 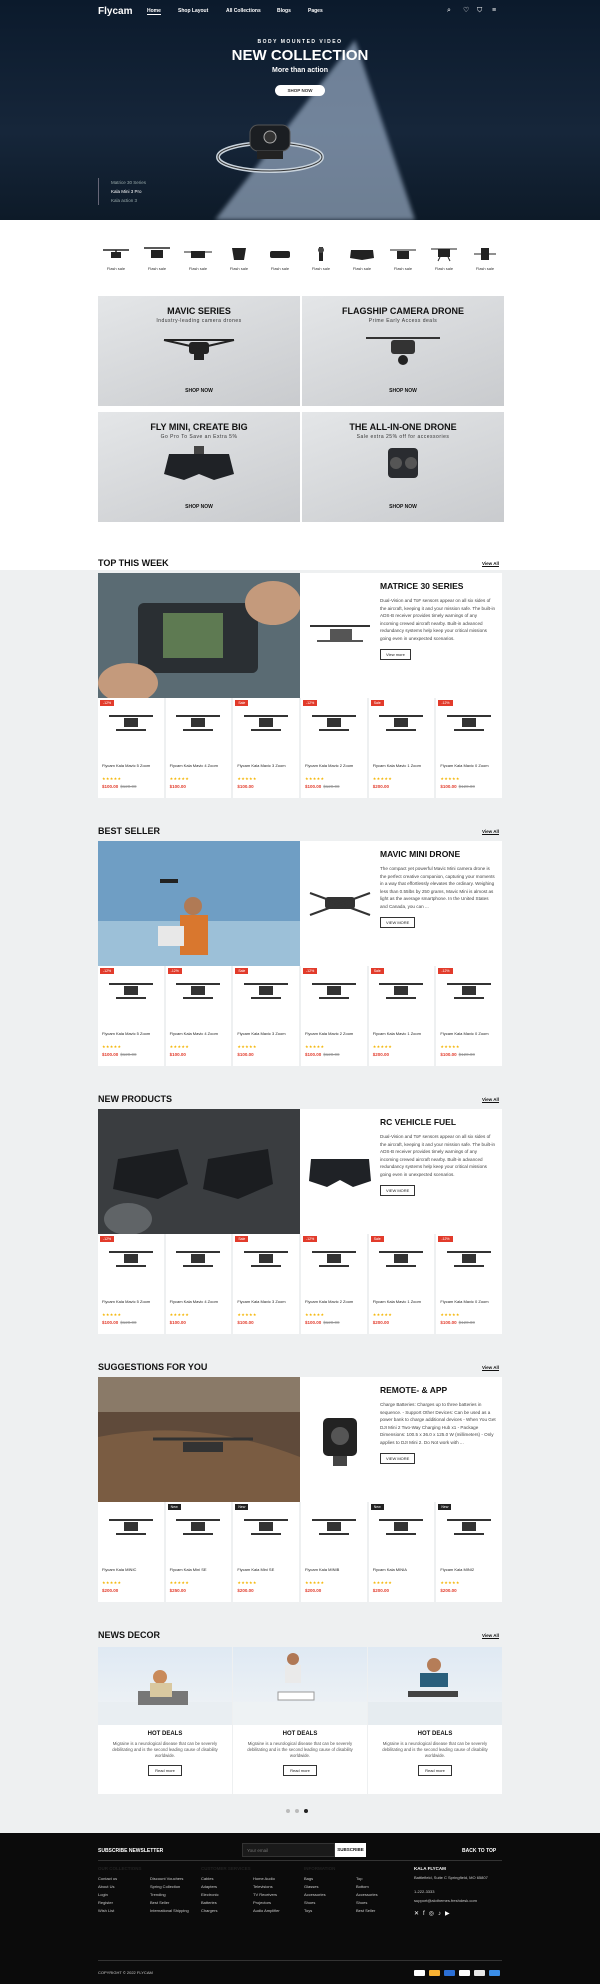 What do you see at coordinates (334, 1552) in the screenshot?
I see `product-card: Flycam Kala MINIB ★★★★★ $200.00` at bounding box center [334, 1552].